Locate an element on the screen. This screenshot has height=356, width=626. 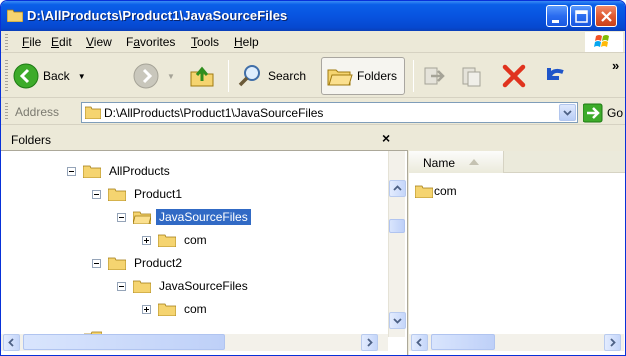
maximize-button is located at coordinates (581, 16).